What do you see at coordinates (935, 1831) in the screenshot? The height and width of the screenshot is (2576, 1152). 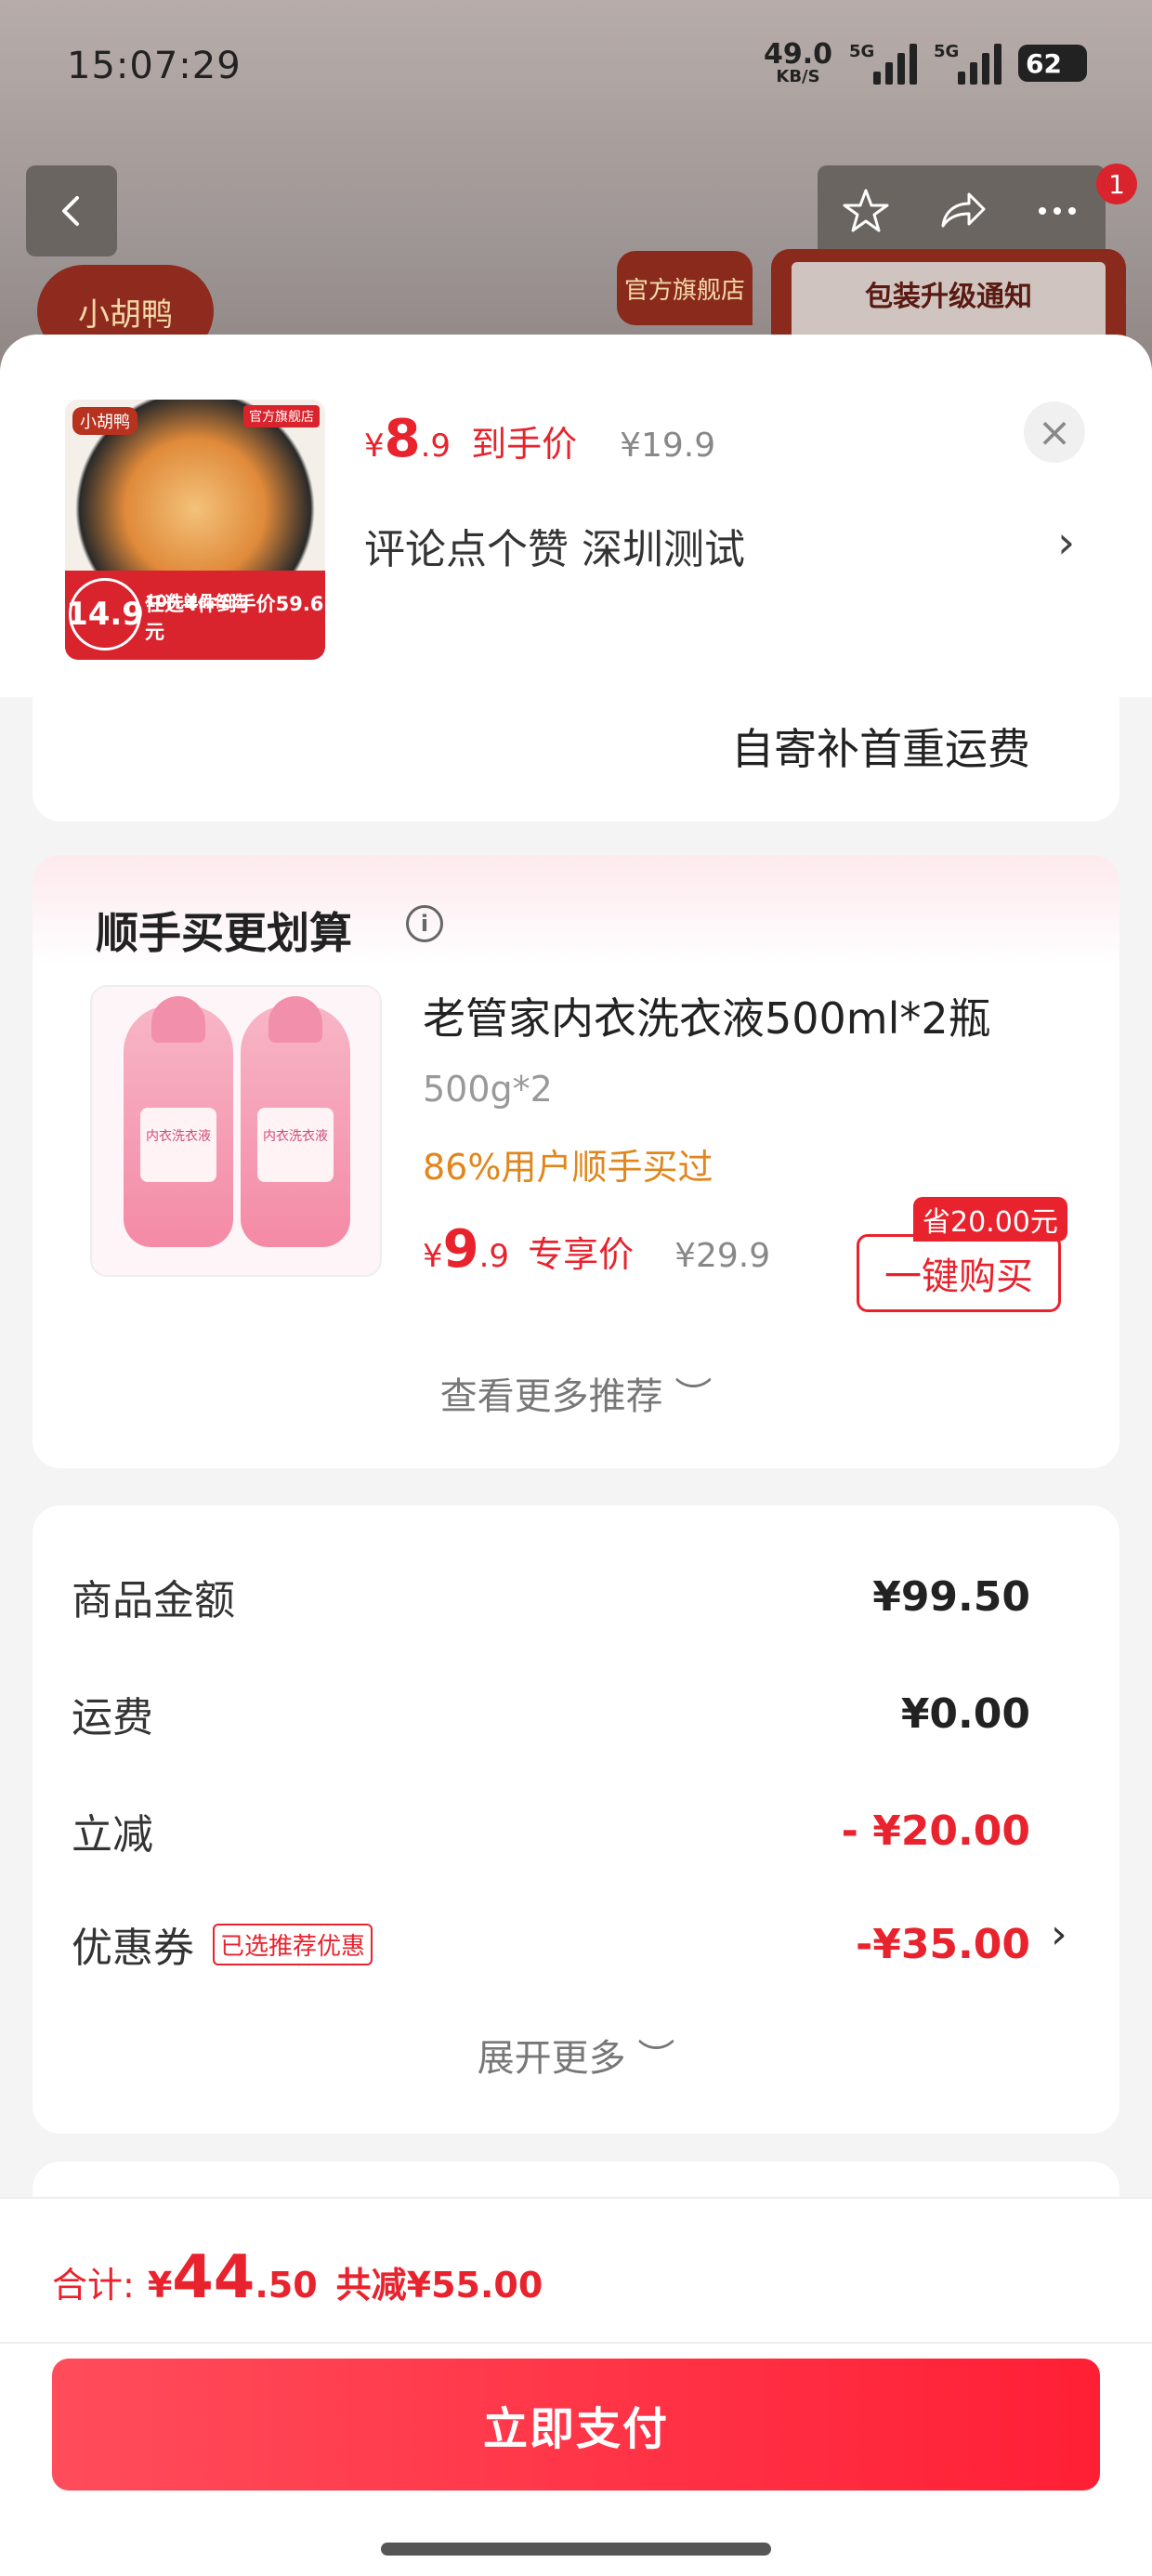 I see `summary-value: - ¥20.00` at bounding box center [935, 1831].